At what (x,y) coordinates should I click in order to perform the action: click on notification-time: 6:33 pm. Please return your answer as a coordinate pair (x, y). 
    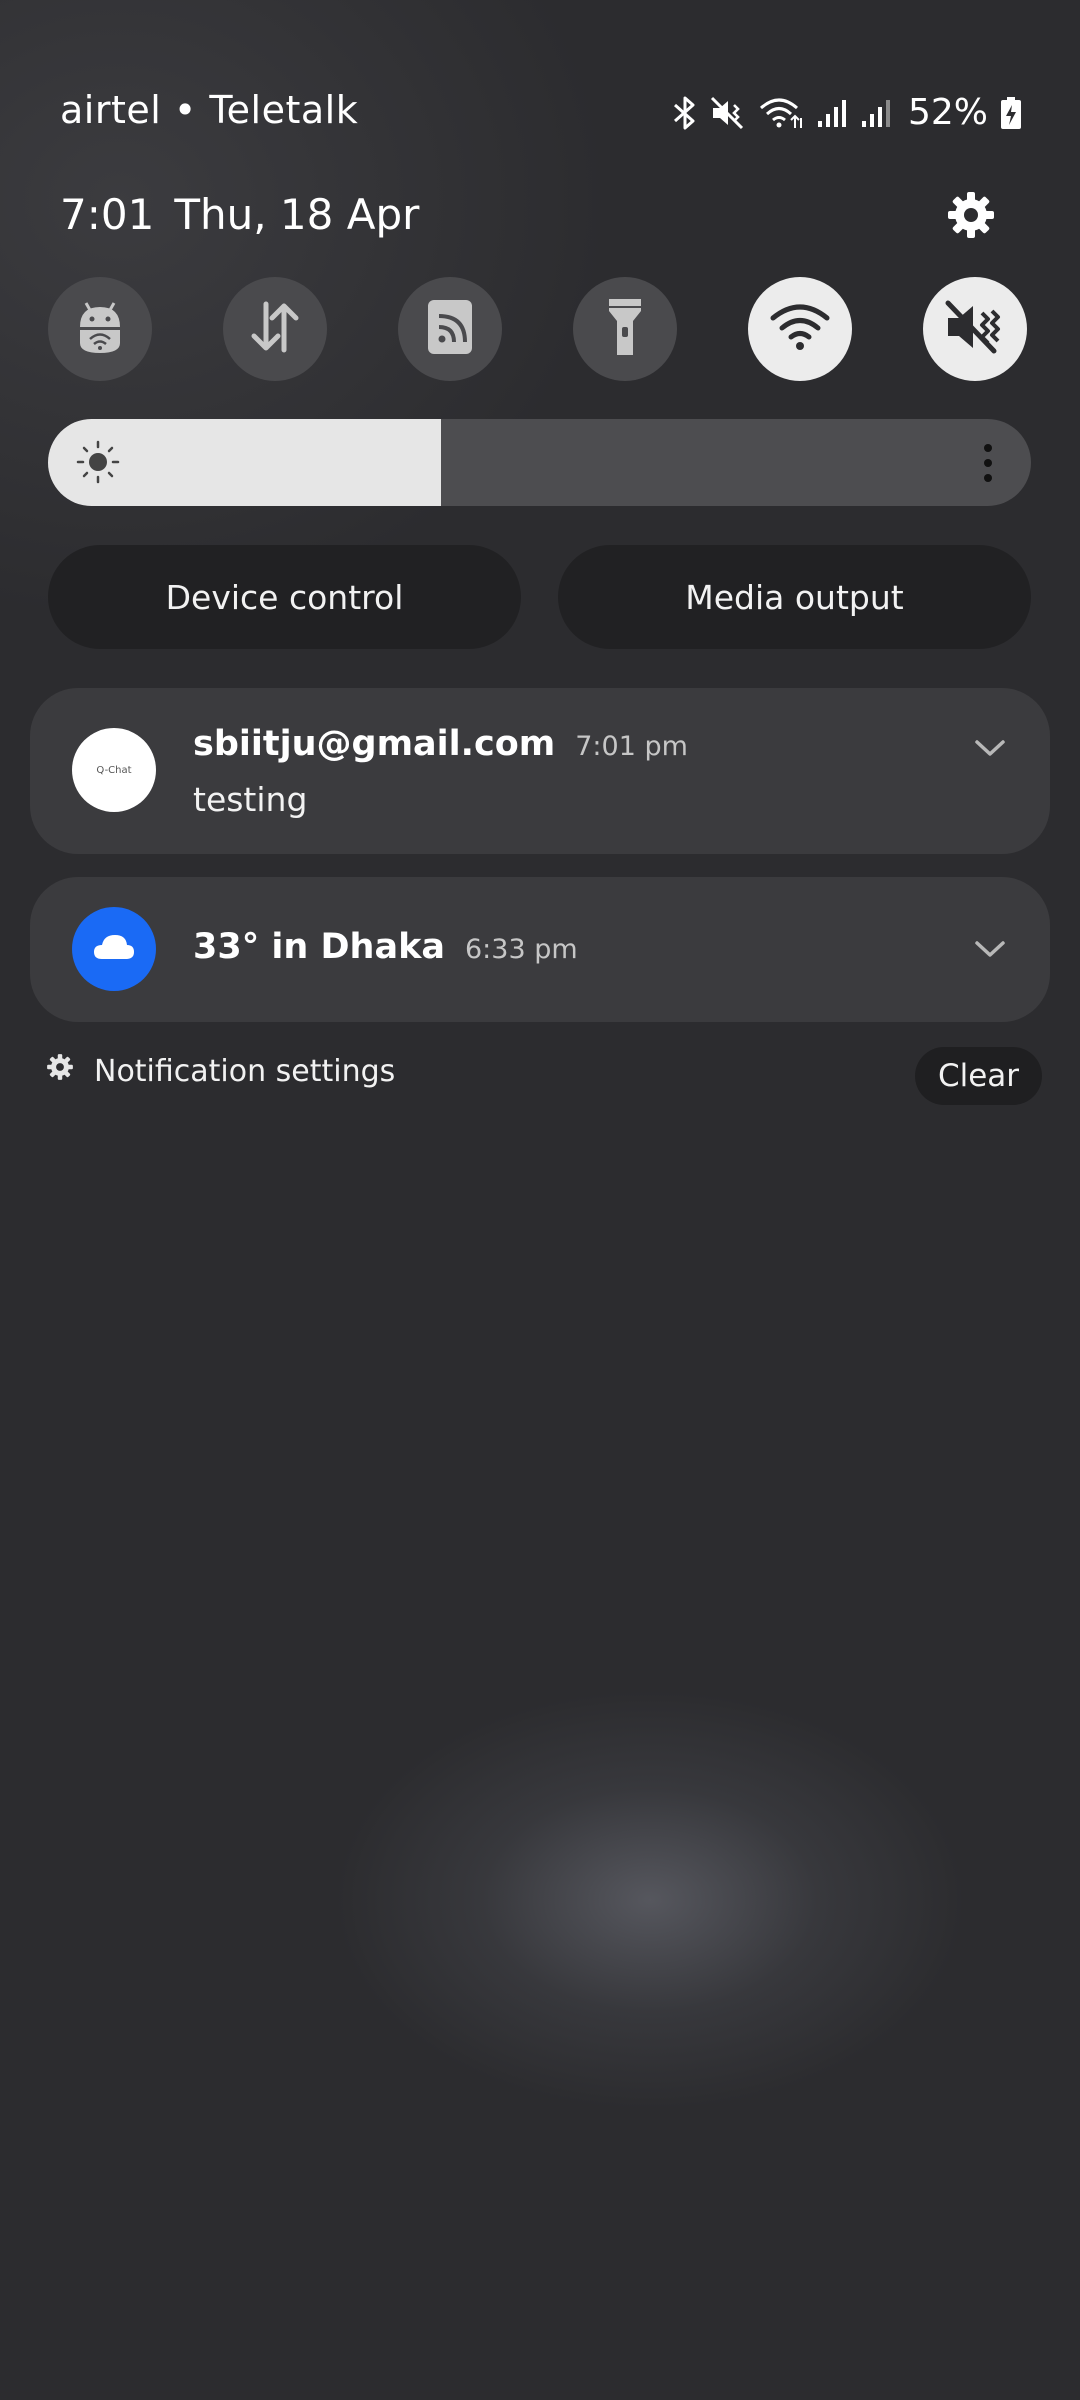
    Looking at the image, I should click on (521, 949).